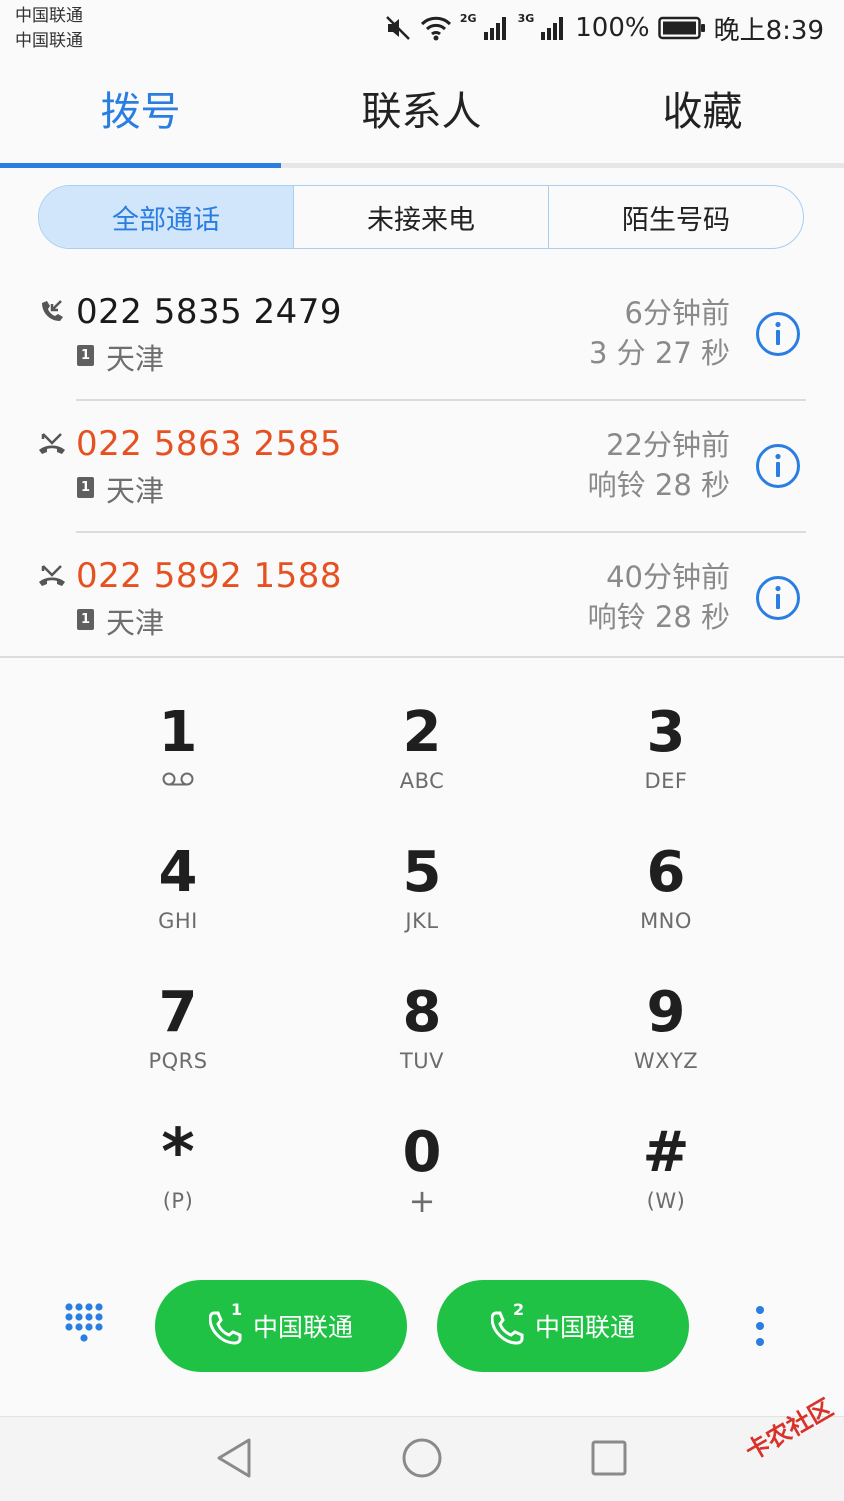  Describe the element at coordinates (178, 732) in the screenshot. I see `key-digit: 1` at that location.